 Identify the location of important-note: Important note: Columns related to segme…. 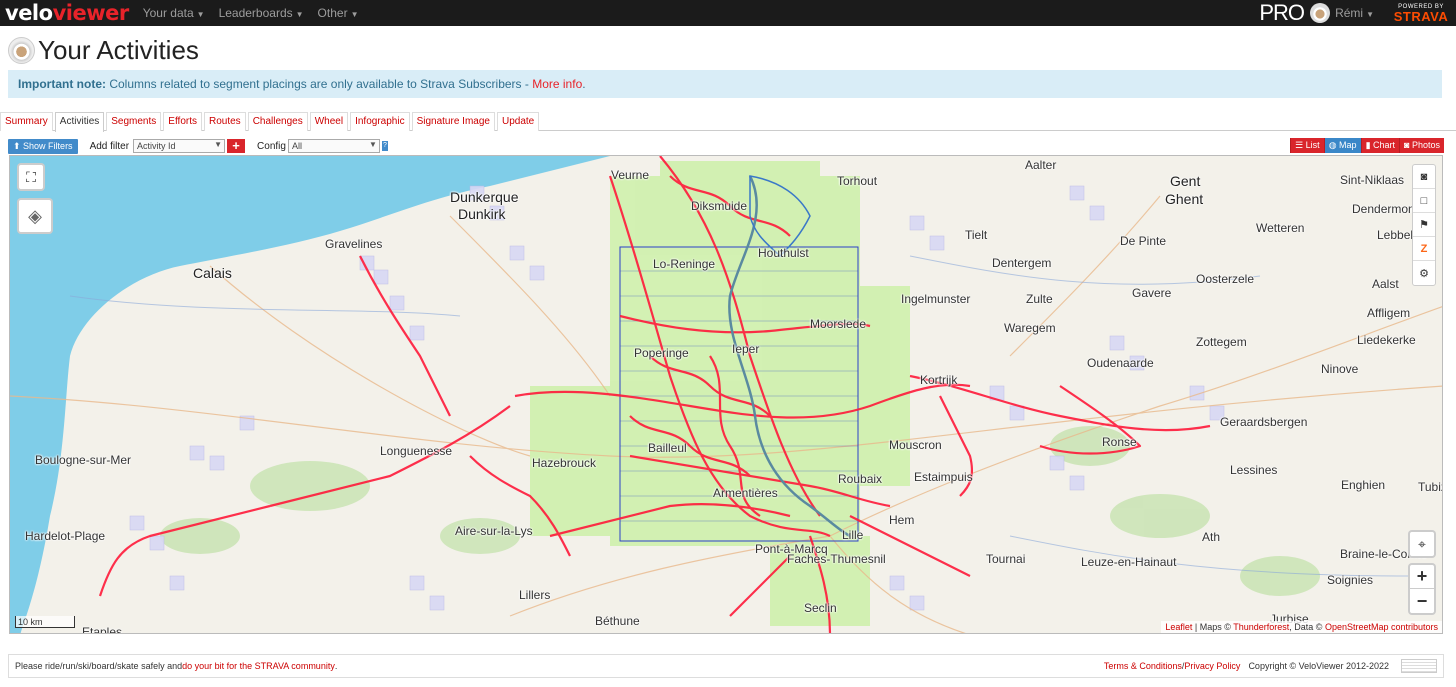
(725, 84).